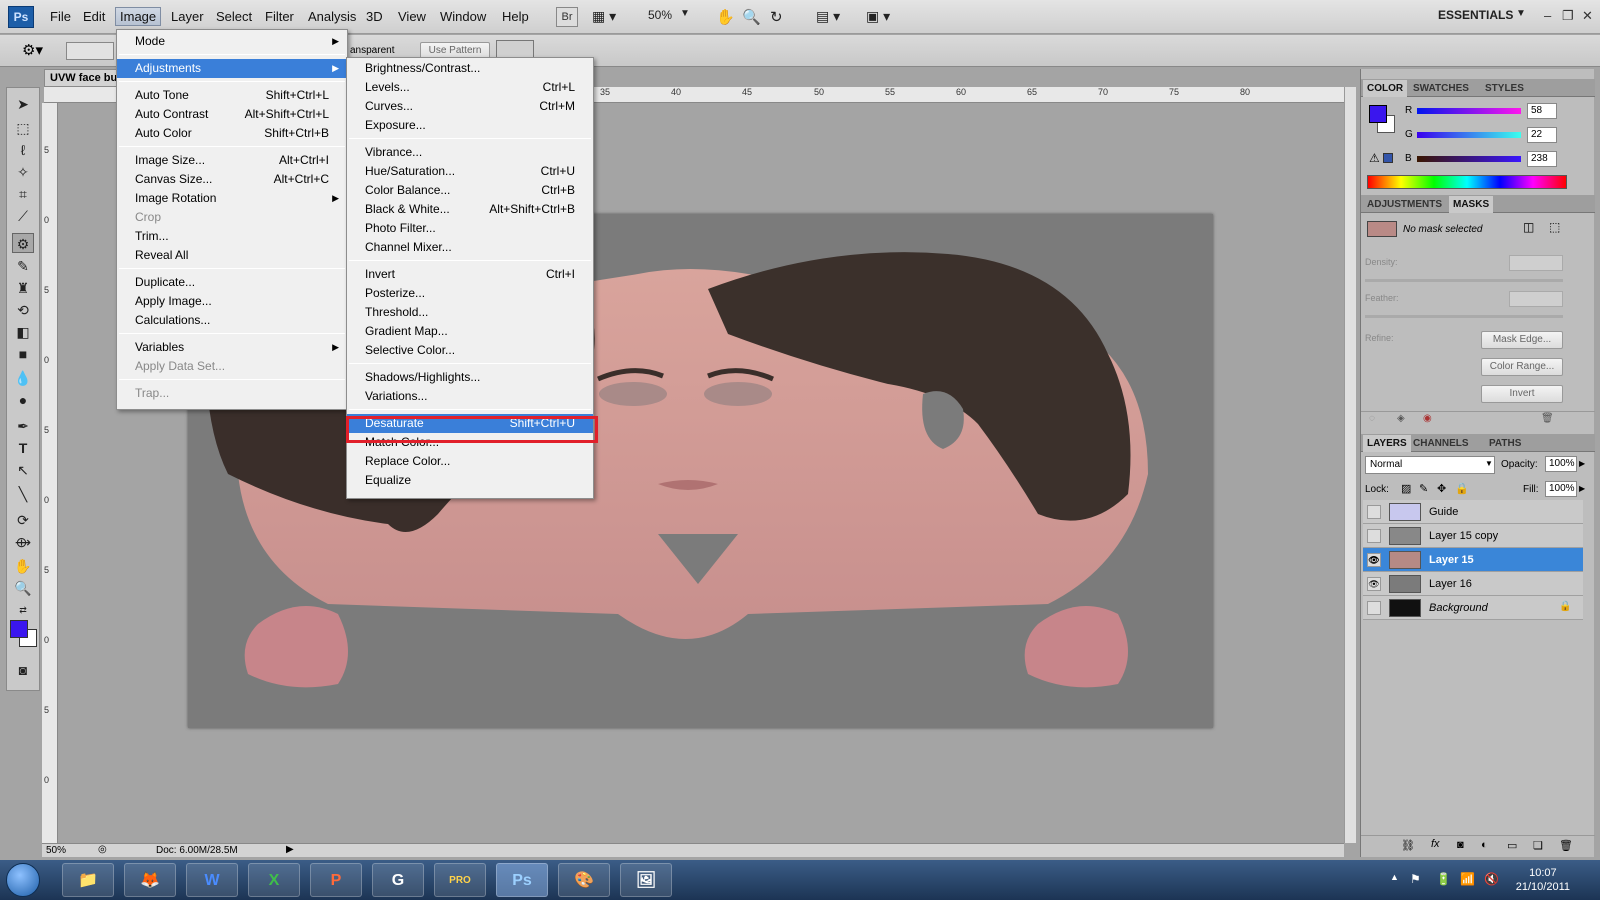 This screenshot has height=900, width=1600. What do you see at coordinates (1462, 488) in the screenshot?
I see `lock-all-icon: 🔒` at bounding box center [1462, 488].